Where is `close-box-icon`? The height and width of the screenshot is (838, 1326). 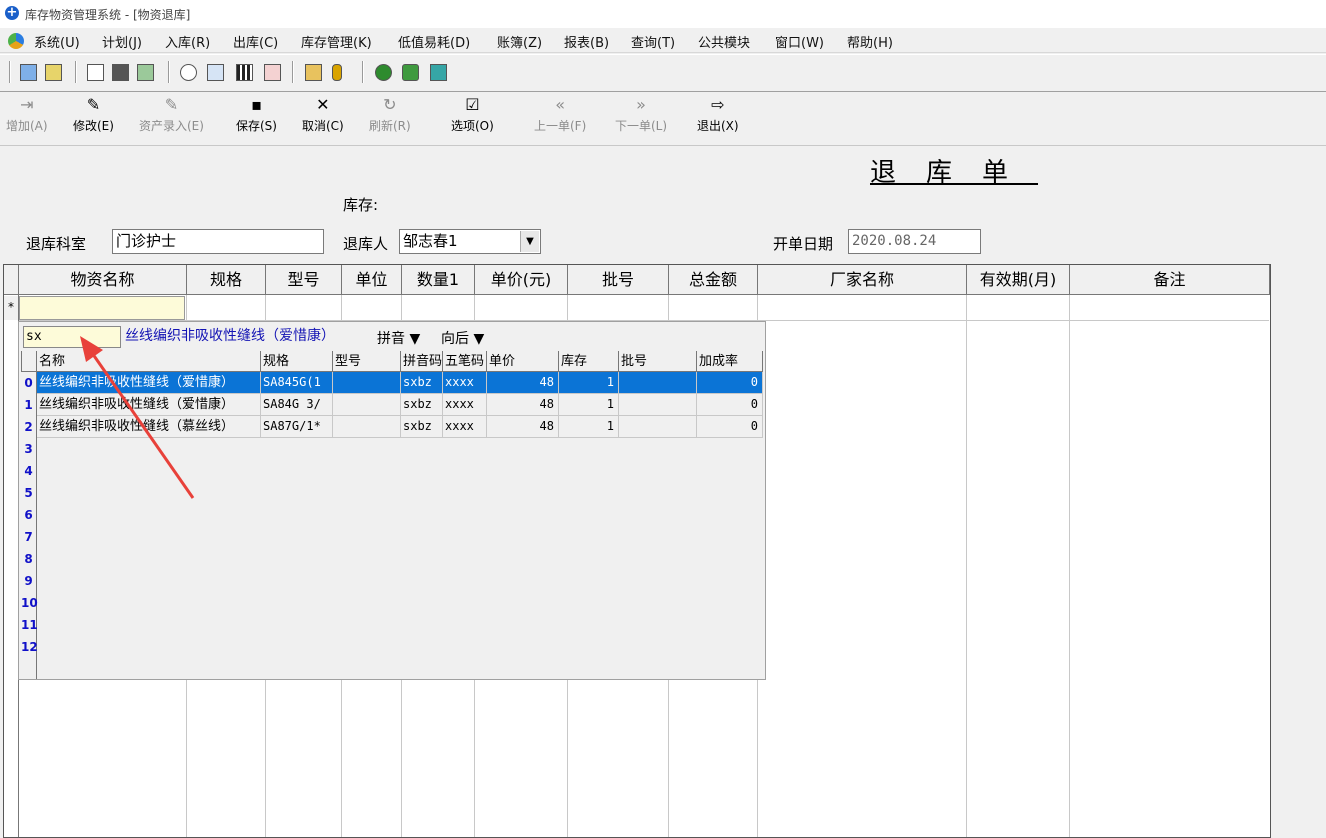 close-box-icon is located at coordinates (438, 72).